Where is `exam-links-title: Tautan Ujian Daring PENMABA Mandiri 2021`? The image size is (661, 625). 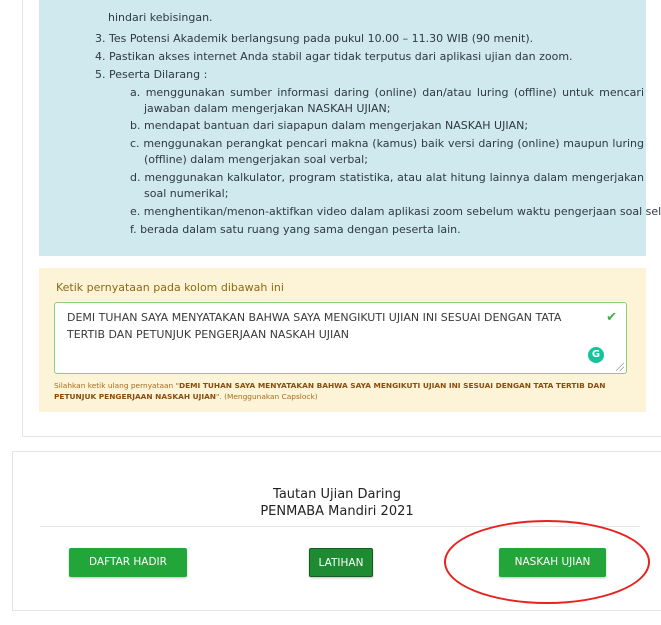 exam-links-title: Tautan Ujian Daring PENMABA Mandiri 2021 is located at coordinates (337, 503).